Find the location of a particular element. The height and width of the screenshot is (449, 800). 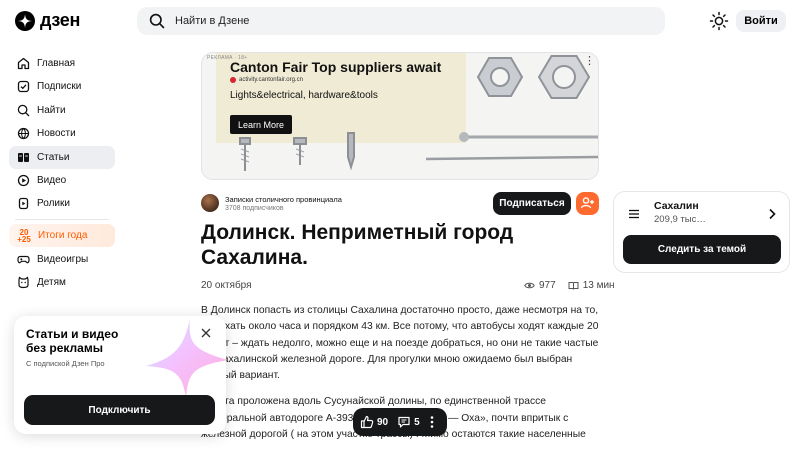

person-add-icon is located at coordinates (587, 203).